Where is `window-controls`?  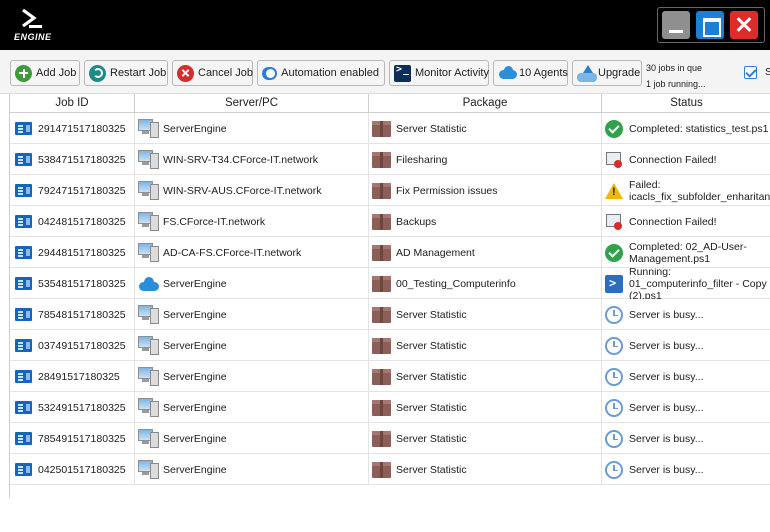 window-controls is located at coordinates (711, 25).